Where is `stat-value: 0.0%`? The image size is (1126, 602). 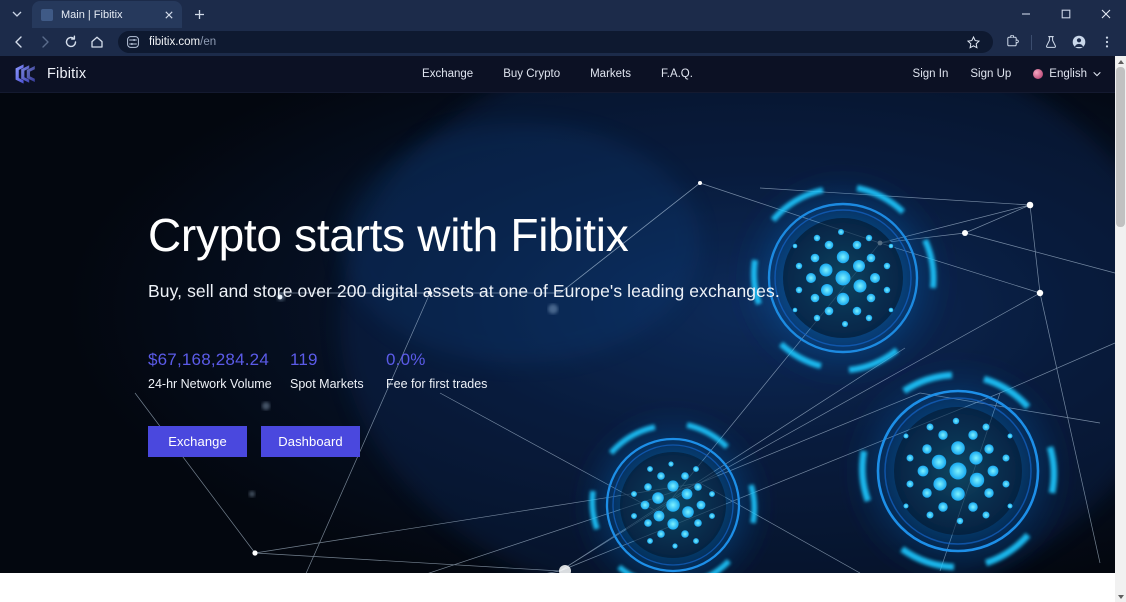 stat-value: 0.0% is located at coordinates (406, 360).